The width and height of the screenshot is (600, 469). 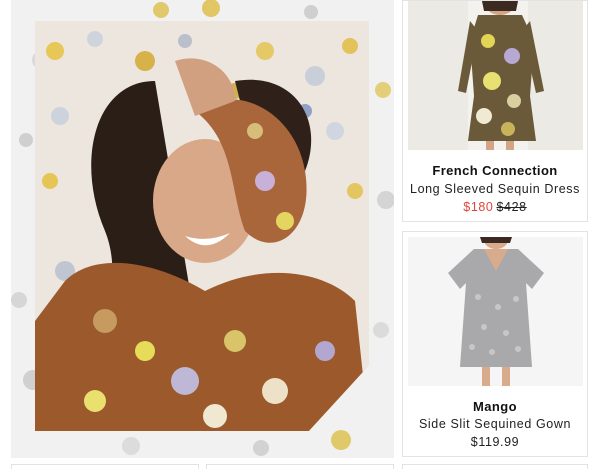 I want to click on product-card: Mango Side Slit Sequined Gown $119.99, so click(x=495, y=344).